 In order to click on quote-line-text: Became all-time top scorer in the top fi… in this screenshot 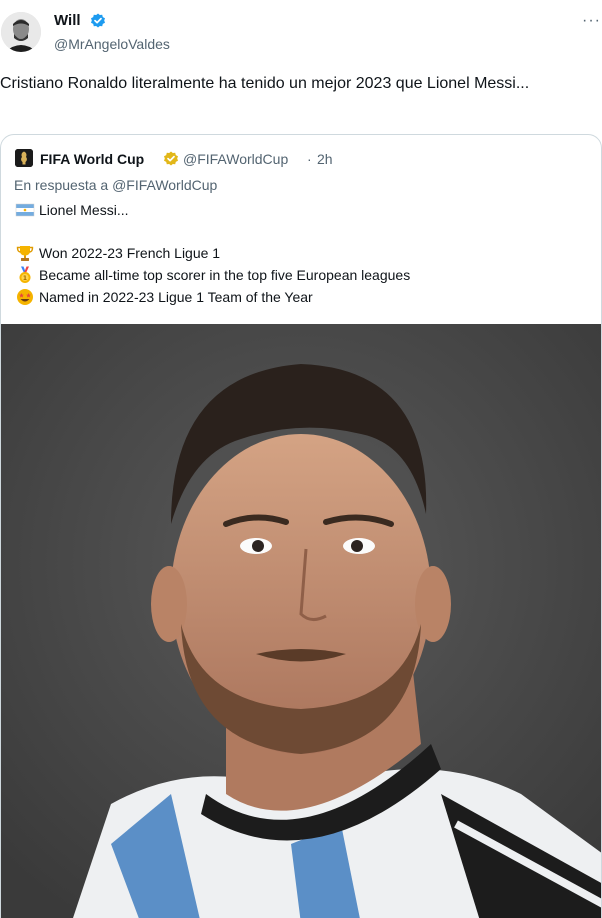, I will do `click(225, 275)`.